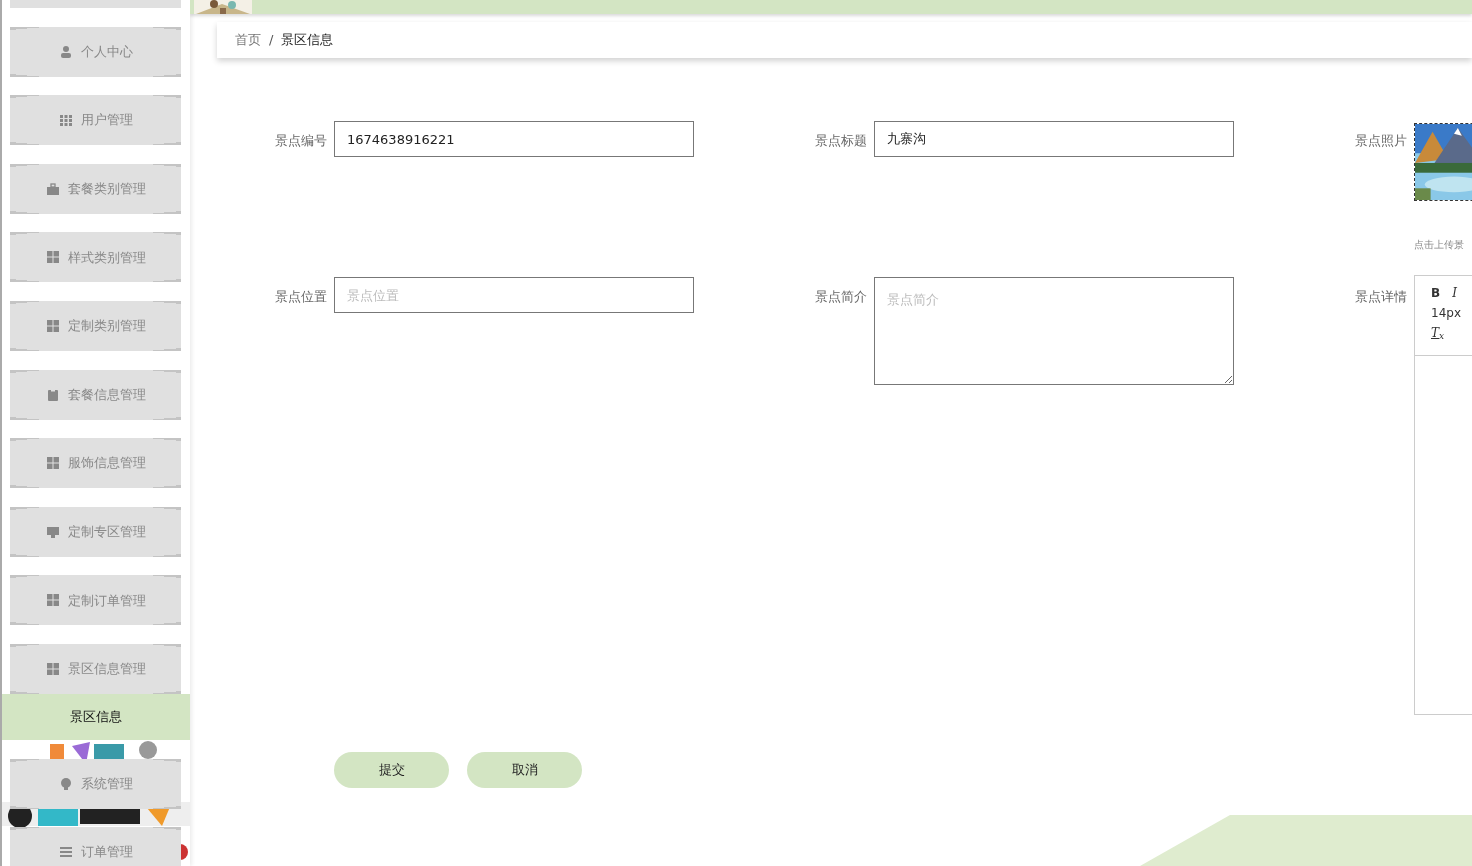 The height and width of the screenshot is (866, 1472). I want to click on menu-item: 定制订单管理, so click(95, 600).